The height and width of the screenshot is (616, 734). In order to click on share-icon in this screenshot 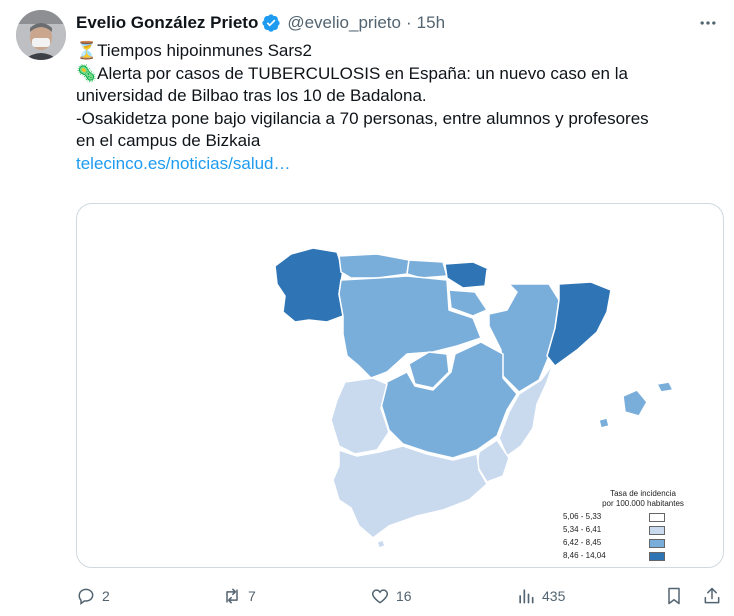, I will do `click(712, 595)`.